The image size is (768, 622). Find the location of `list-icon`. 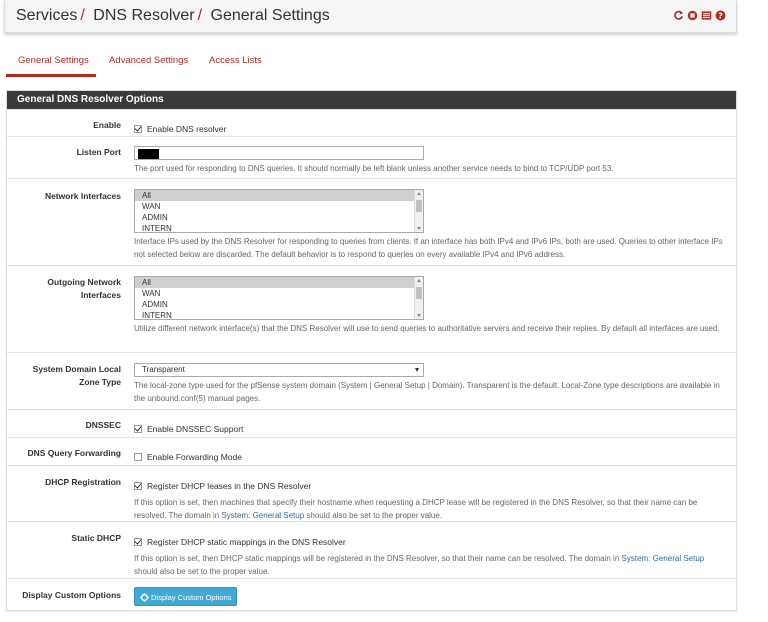

list-icon is located at coordinates (706, 15).